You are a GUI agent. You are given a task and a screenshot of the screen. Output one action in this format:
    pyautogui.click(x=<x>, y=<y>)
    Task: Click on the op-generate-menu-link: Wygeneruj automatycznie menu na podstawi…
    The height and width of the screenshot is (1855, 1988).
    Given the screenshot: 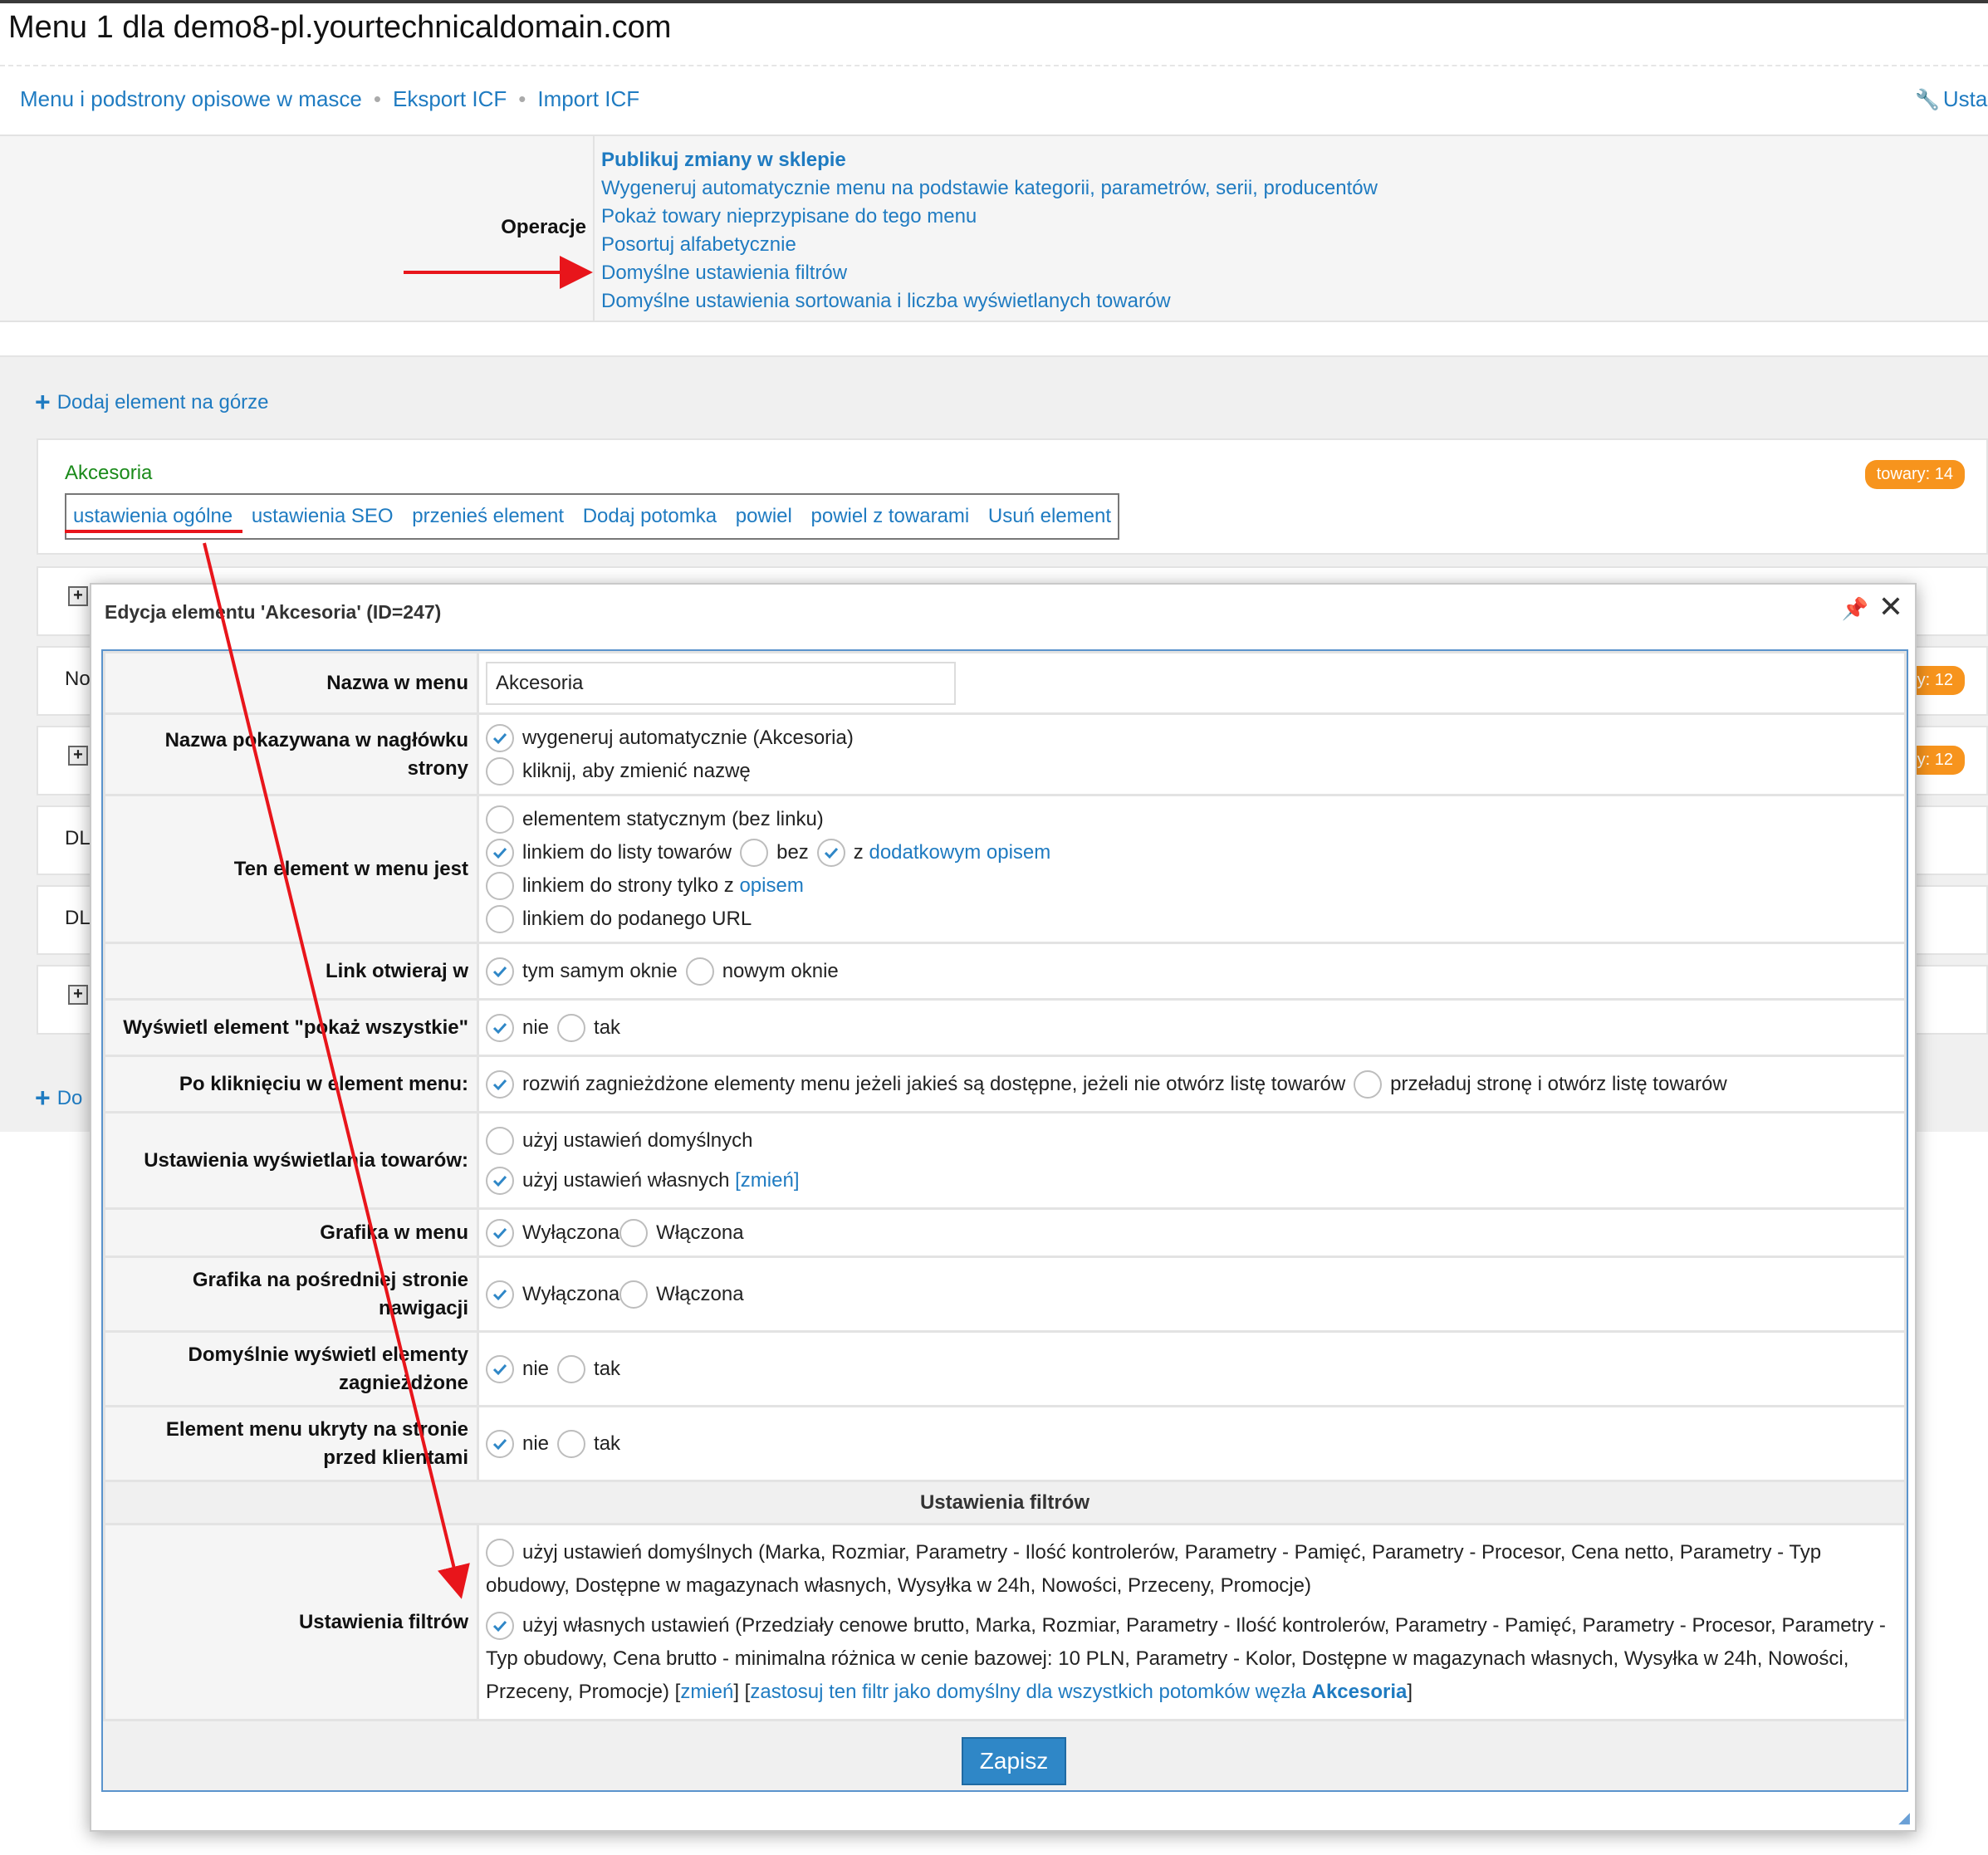 What is the action you would take?
    pyautogui.click(x=989, y=188)
    